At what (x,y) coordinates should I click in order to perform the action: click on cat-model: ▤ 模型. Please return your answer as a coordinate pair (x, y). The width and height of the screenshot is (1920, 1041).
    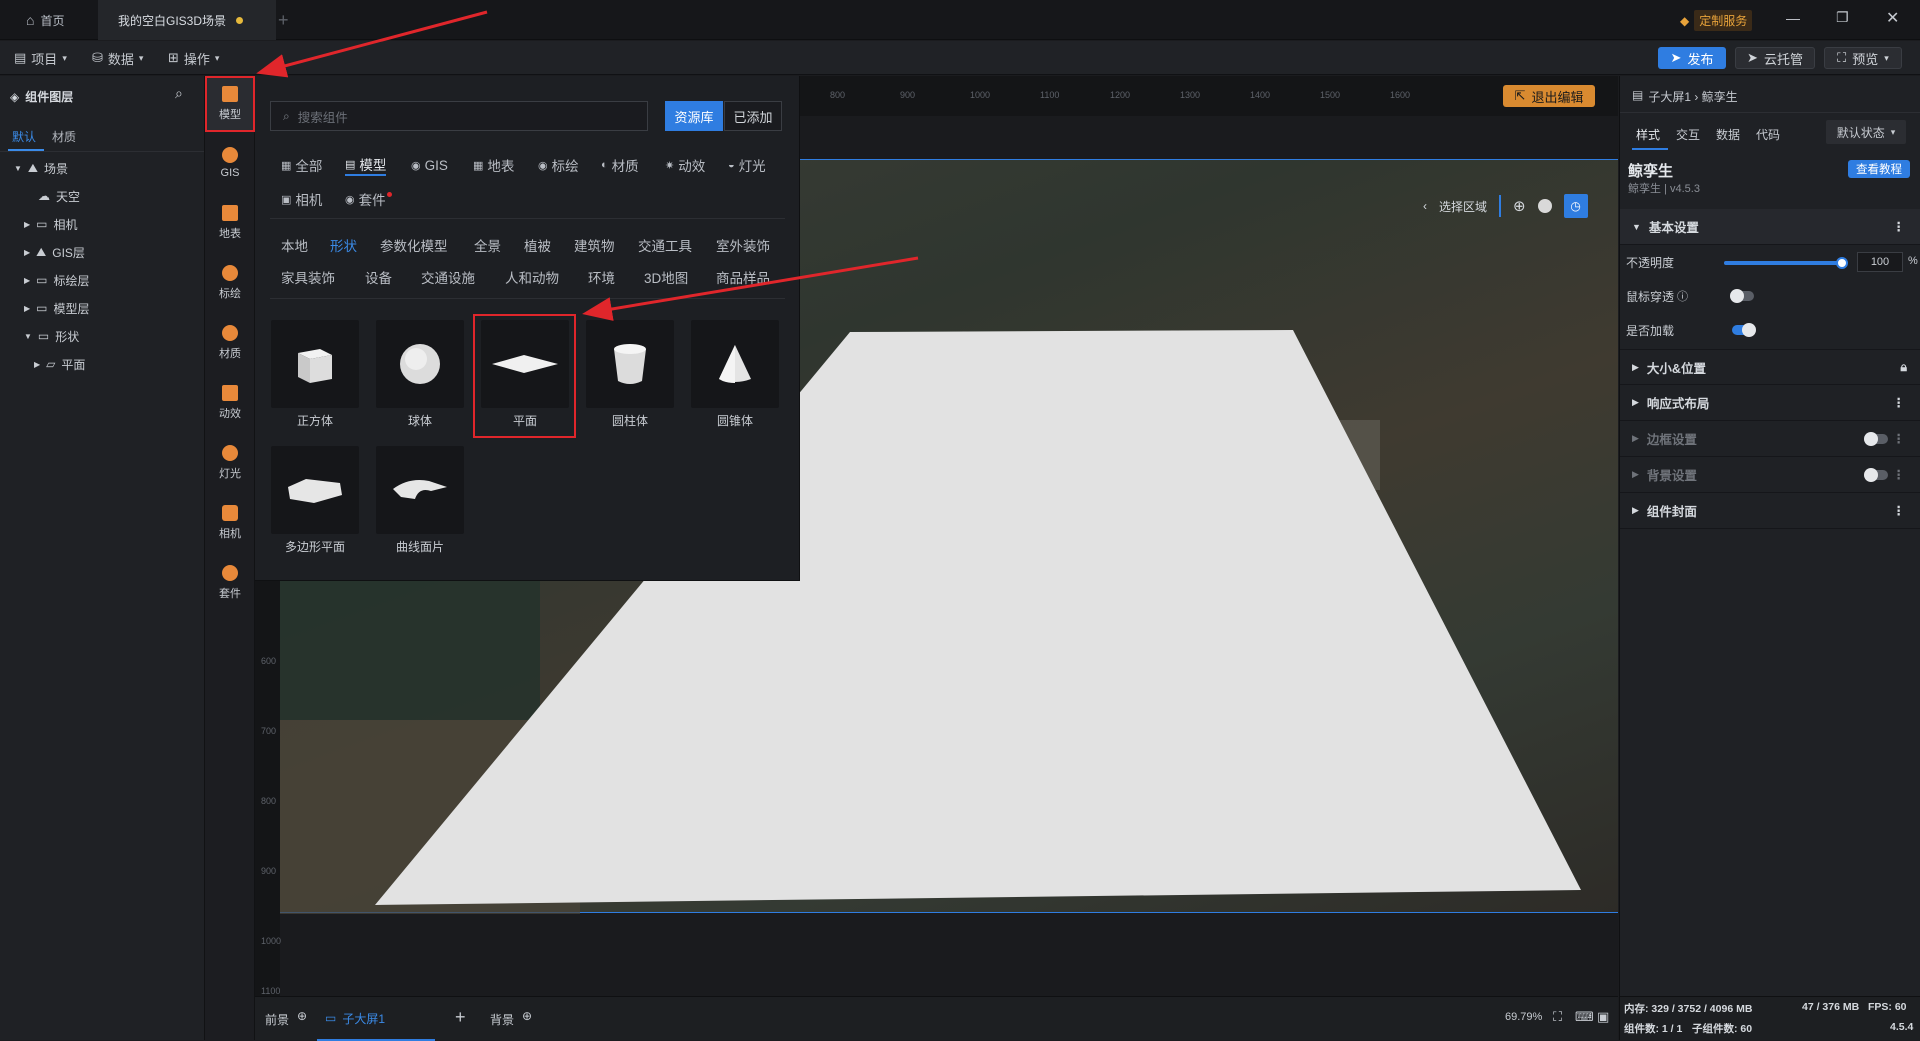
    Looking at the image, I should click on (366, 165).